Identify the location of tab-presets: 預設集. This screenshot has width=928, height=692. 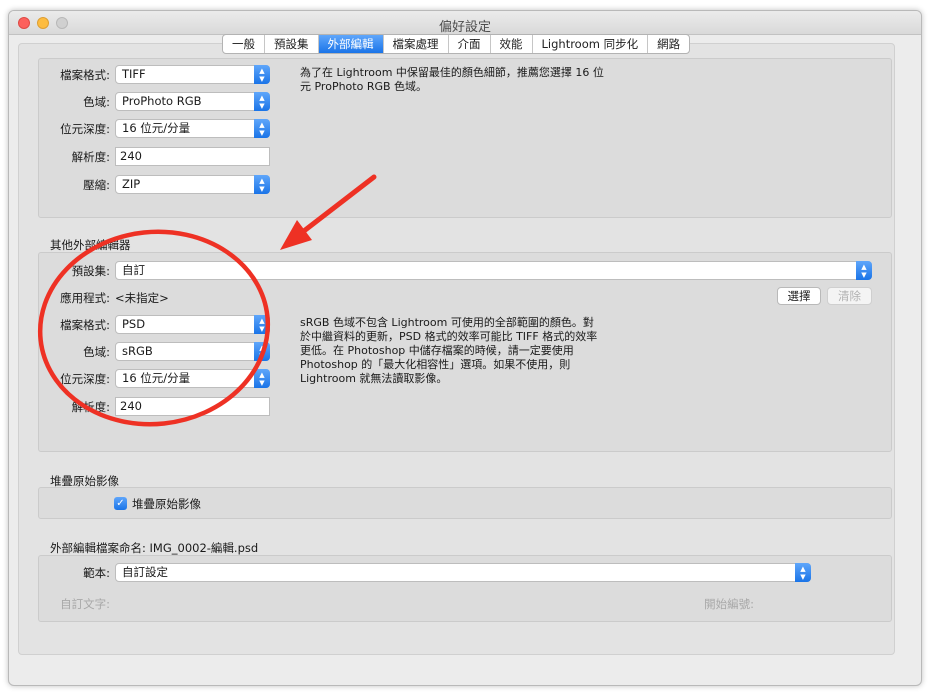
(292, 44).